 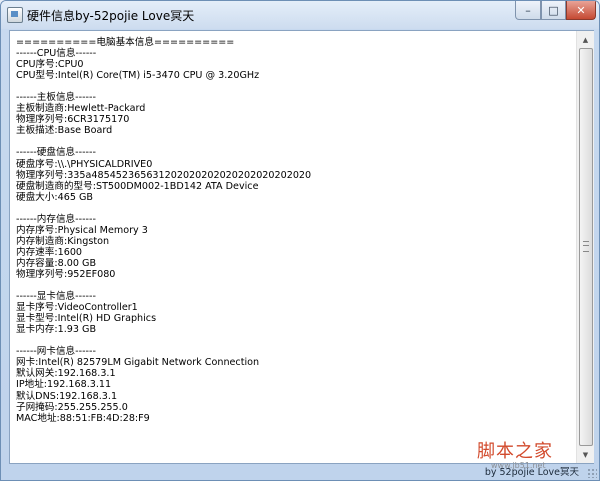 I want to click on report-line: 硬盘序号:\\.\PHYSICALDRIVE0, so click(x=84, y=164).